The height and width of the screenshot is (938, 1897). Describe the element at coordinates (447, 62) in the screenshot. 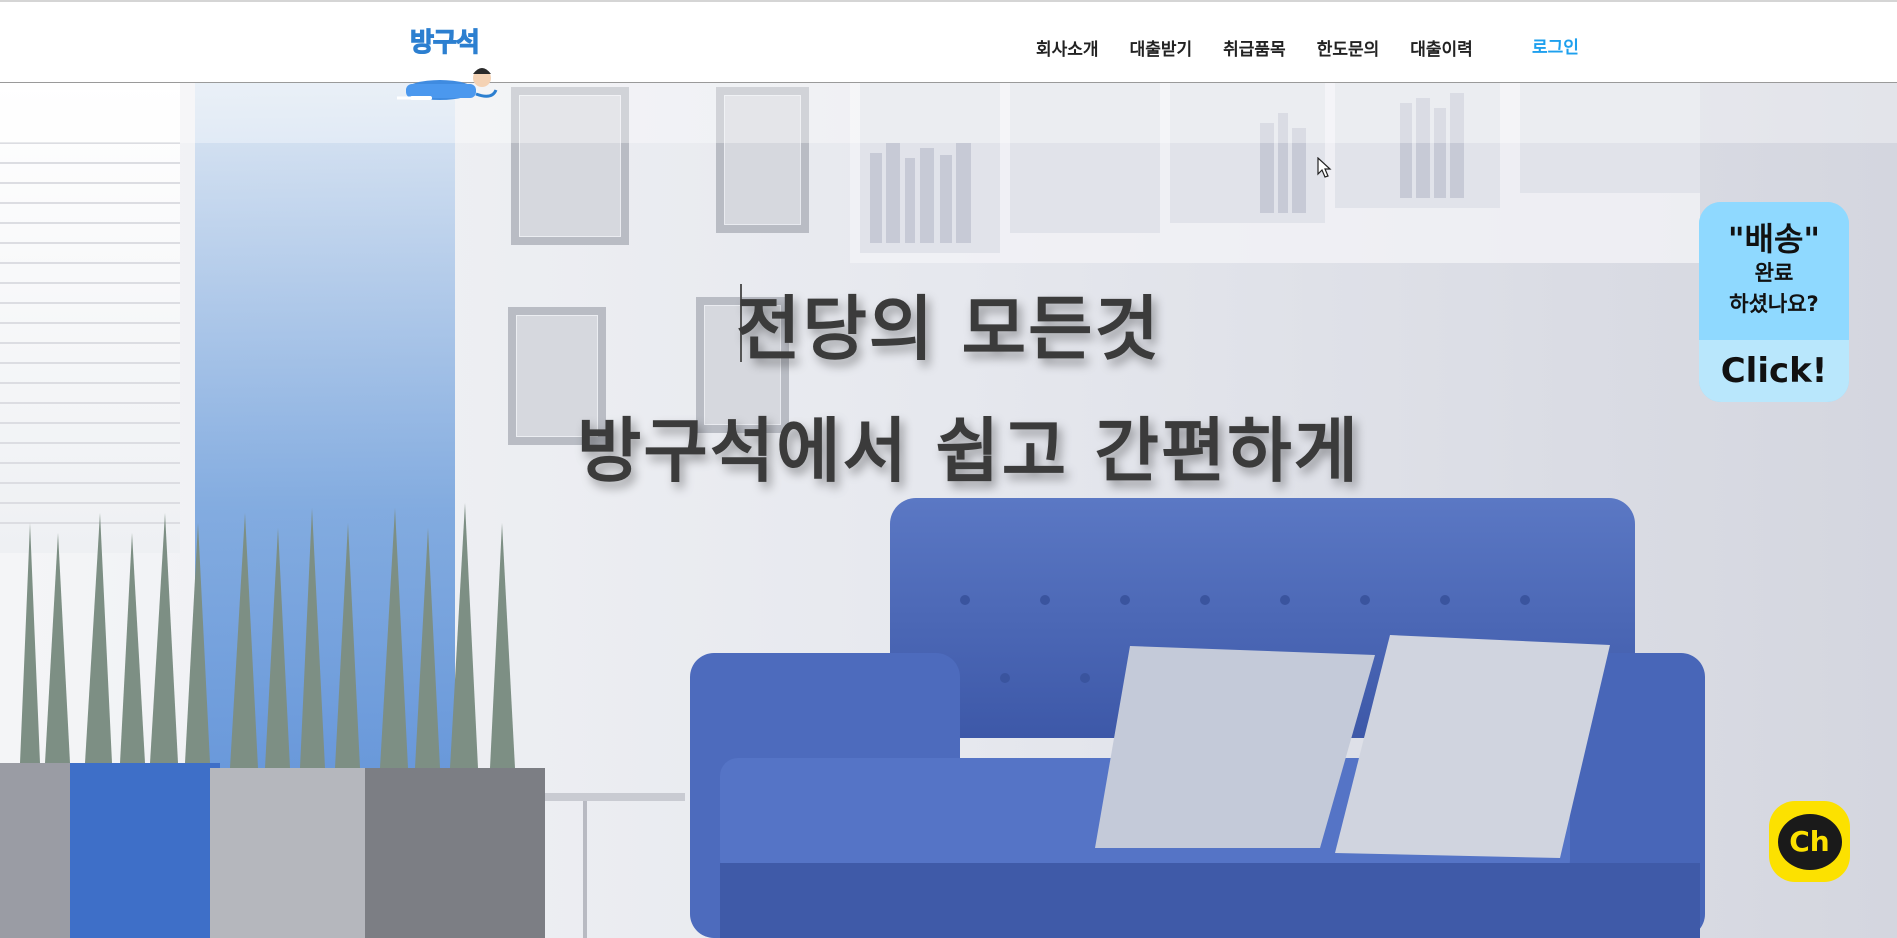

I see `site-logo: 방구석` at that location.